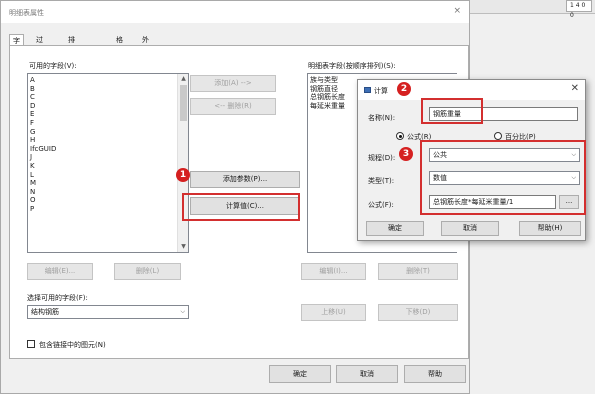  What do you see at coordinates (532, 9) in the screenshot?
I see `background-toolbar: 1 4 0 0` at bounding box center [532, 9].